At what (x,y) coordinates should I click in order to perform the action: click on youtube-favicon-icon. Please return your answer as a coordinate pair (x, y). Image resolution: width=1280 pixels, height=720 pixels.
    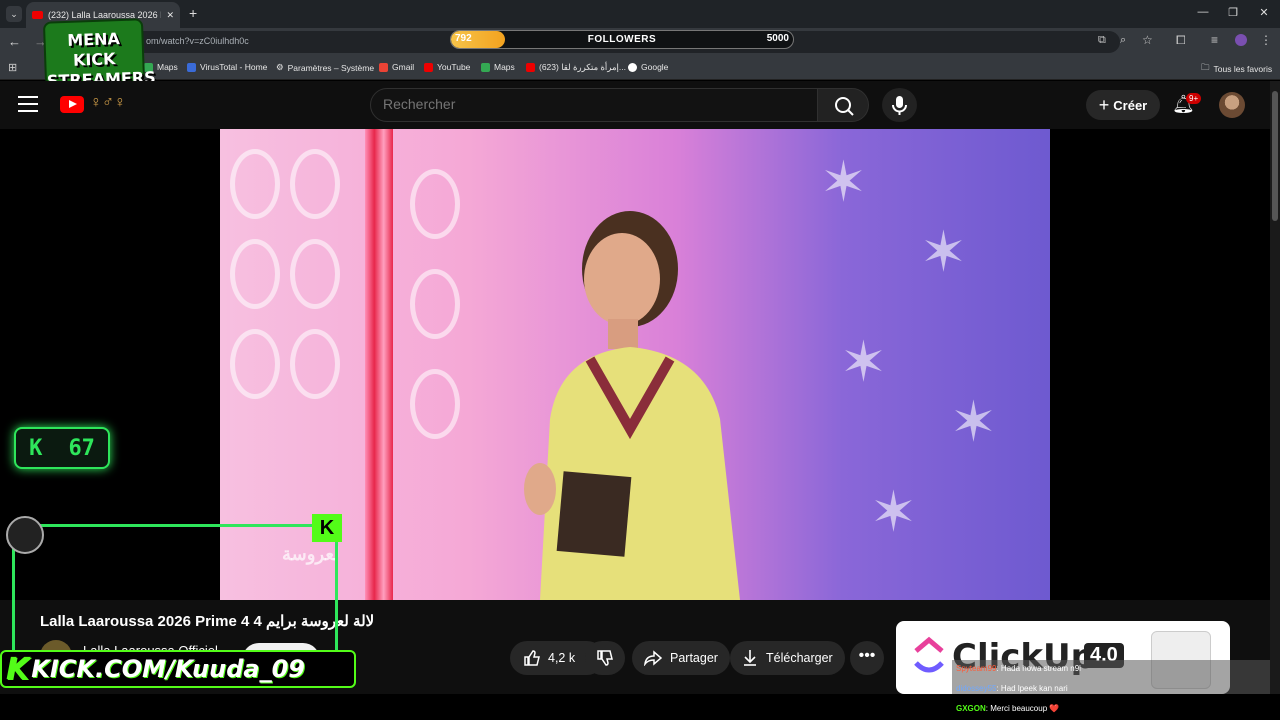
    Looking at the image, I should click on (37, 15).